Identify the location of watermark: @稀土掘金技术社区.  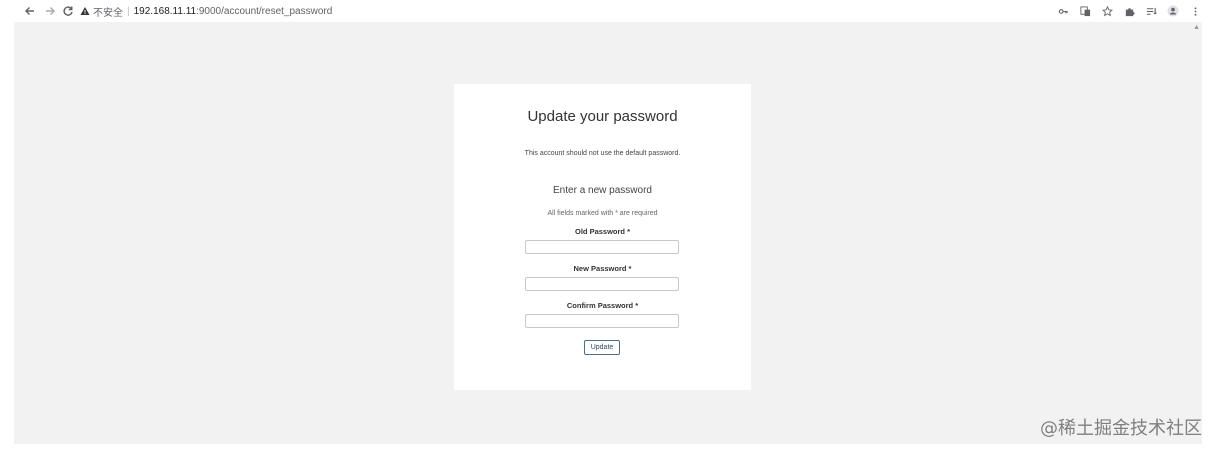
(1121, 428).